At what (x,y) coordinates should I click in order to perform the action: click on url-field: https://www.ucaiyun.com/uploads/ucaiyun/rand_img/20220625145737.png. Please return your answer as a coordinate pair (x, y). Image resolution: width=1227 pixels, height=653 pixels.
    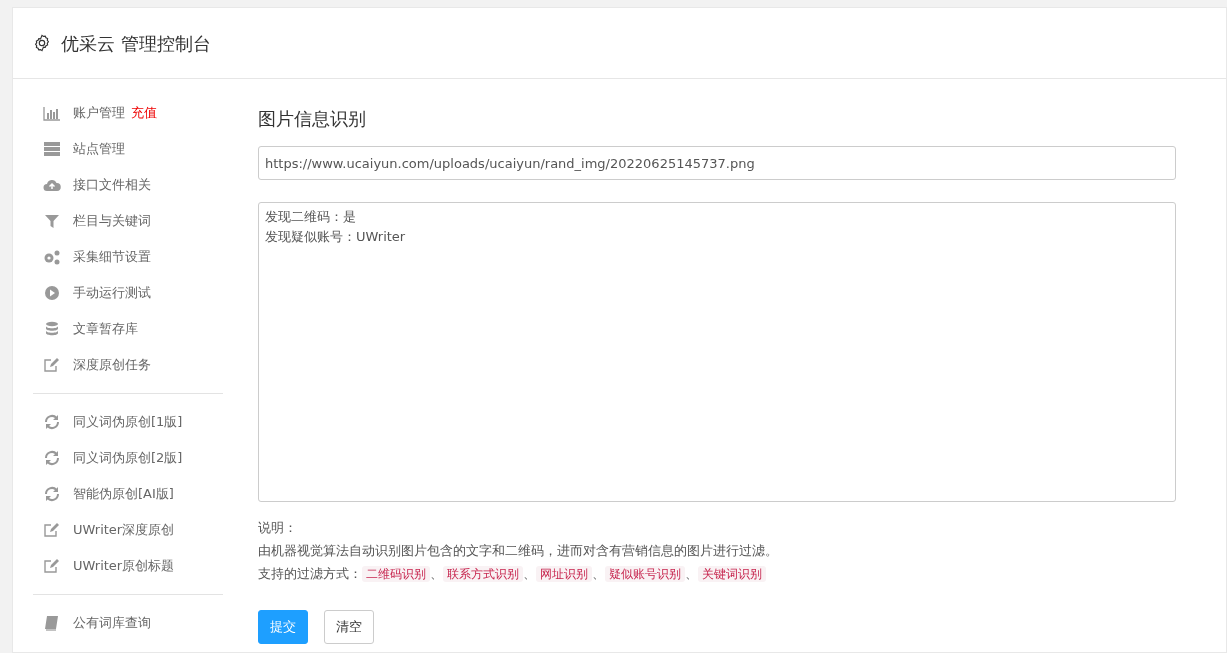
    Looking at the image, I should click on (717, 163).